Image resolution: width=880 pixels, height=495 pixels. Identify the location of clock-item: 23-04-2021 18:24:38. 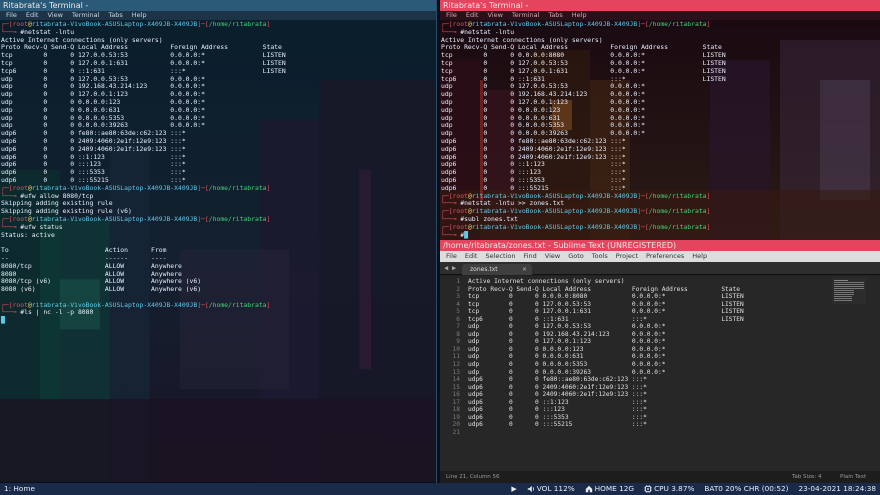
(838, 489).